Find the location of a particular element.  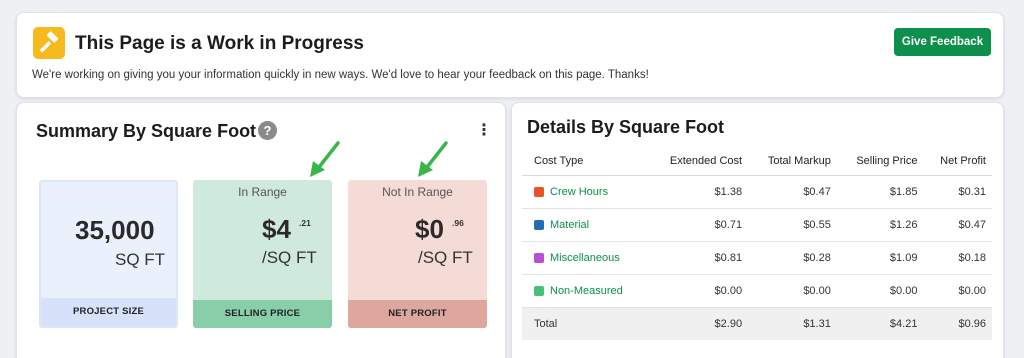

selling-price-unit: /SQ FT is located at coordinates (289, 257).